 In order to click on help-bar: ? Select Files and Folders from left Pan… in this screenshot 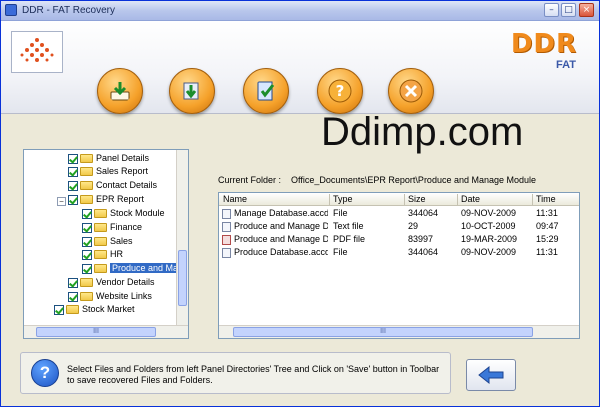, I will do `click(235, 373)`.